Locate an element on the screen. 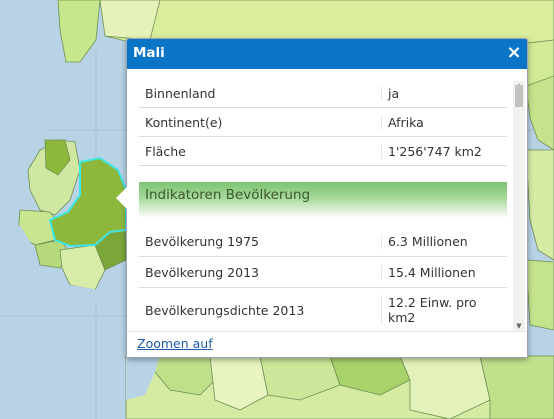 The width and height of the screenshot is (554, 419). attribute-value: ja is located at coordinates (444, 93).